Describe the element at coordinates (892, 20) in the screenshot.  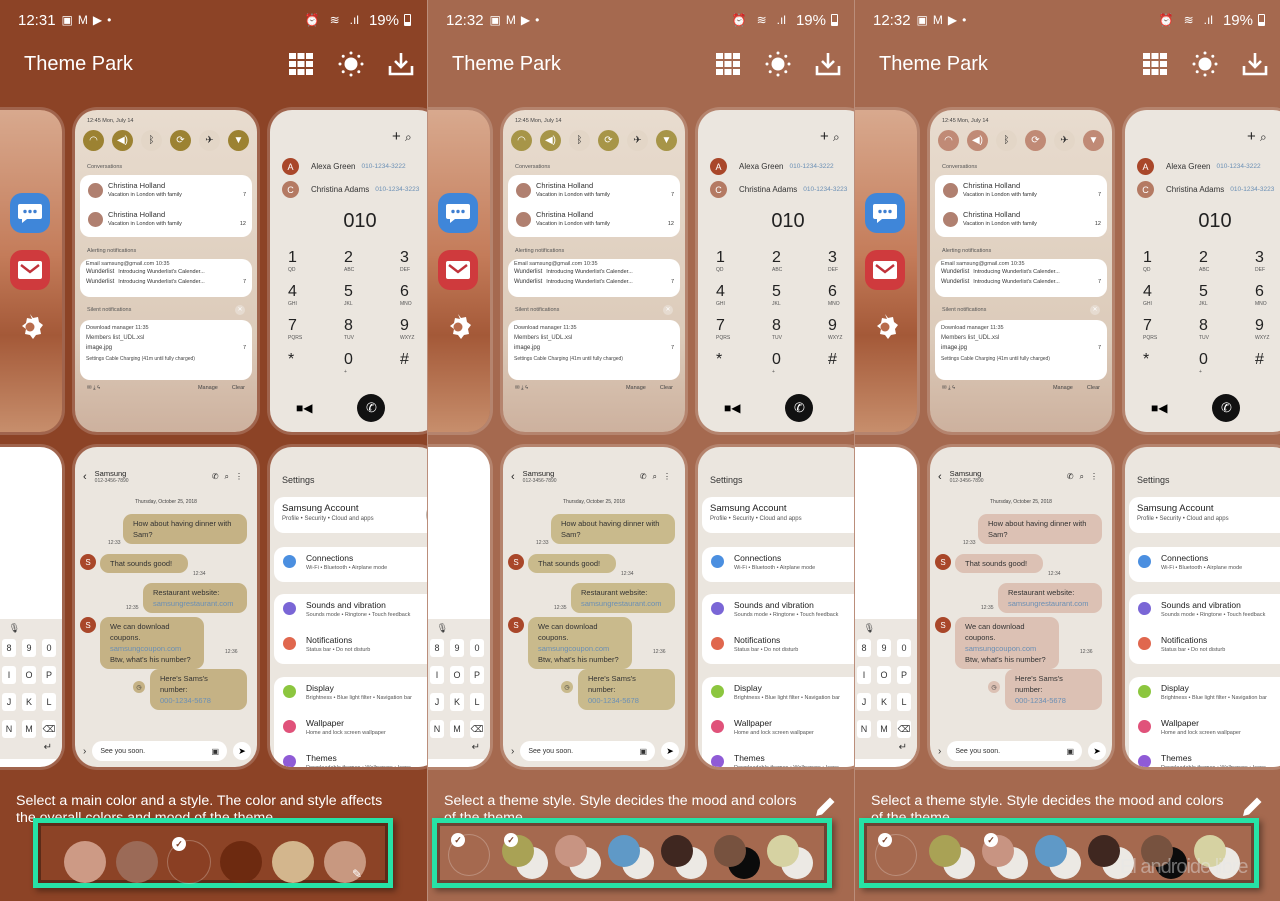
I see `status-time: 12:32` at that location.